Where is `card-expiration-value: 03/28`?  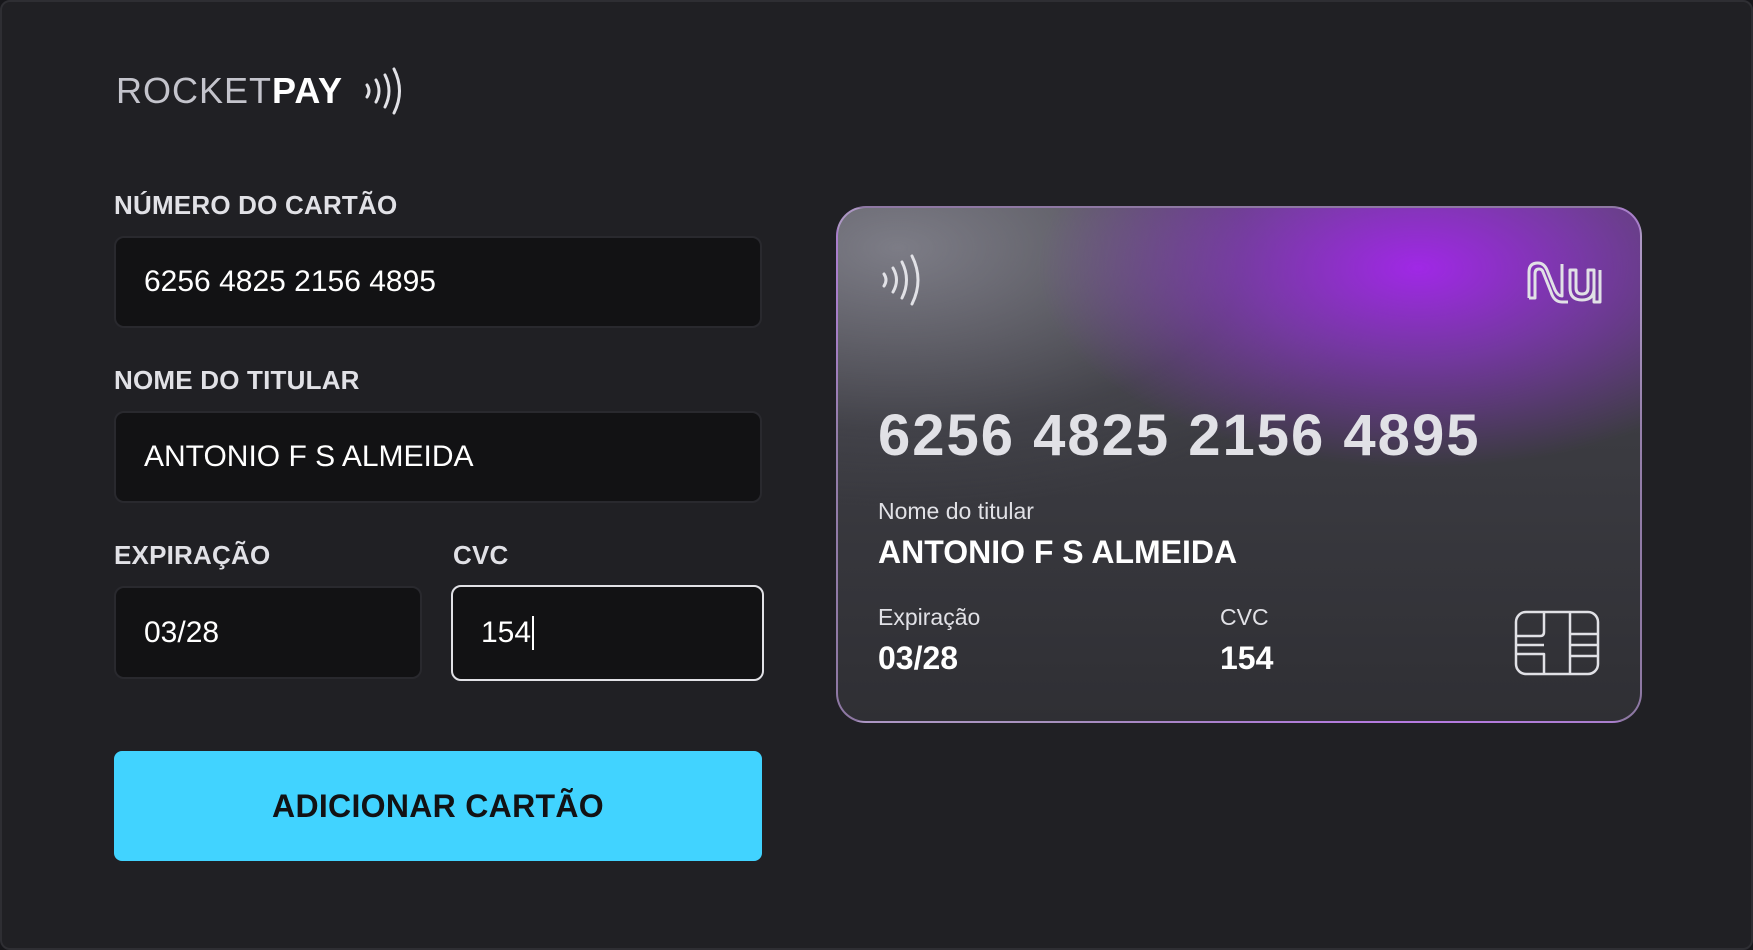 card-expiration-value: 03/28 is located at coordinates (918, 658).